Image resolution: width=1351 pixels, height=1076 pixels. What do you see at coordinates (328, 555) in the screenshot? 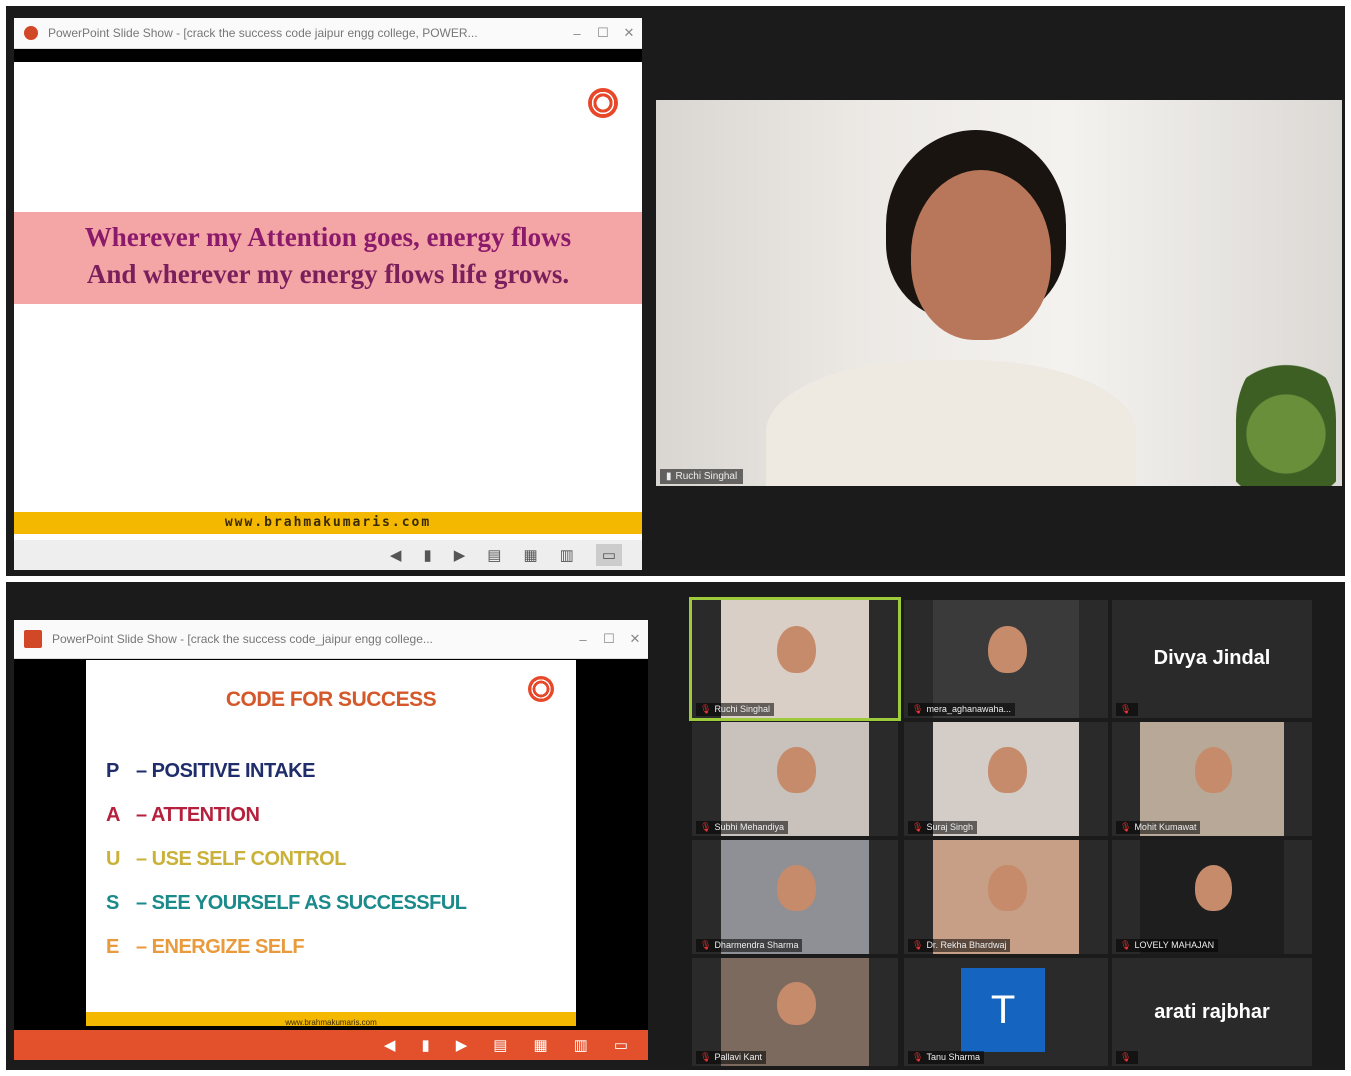
I see `slideshow-controls-top: ◀ ▮ ▶ ▤ ▦ ▥ ▭` at bounding box center [328, 555].